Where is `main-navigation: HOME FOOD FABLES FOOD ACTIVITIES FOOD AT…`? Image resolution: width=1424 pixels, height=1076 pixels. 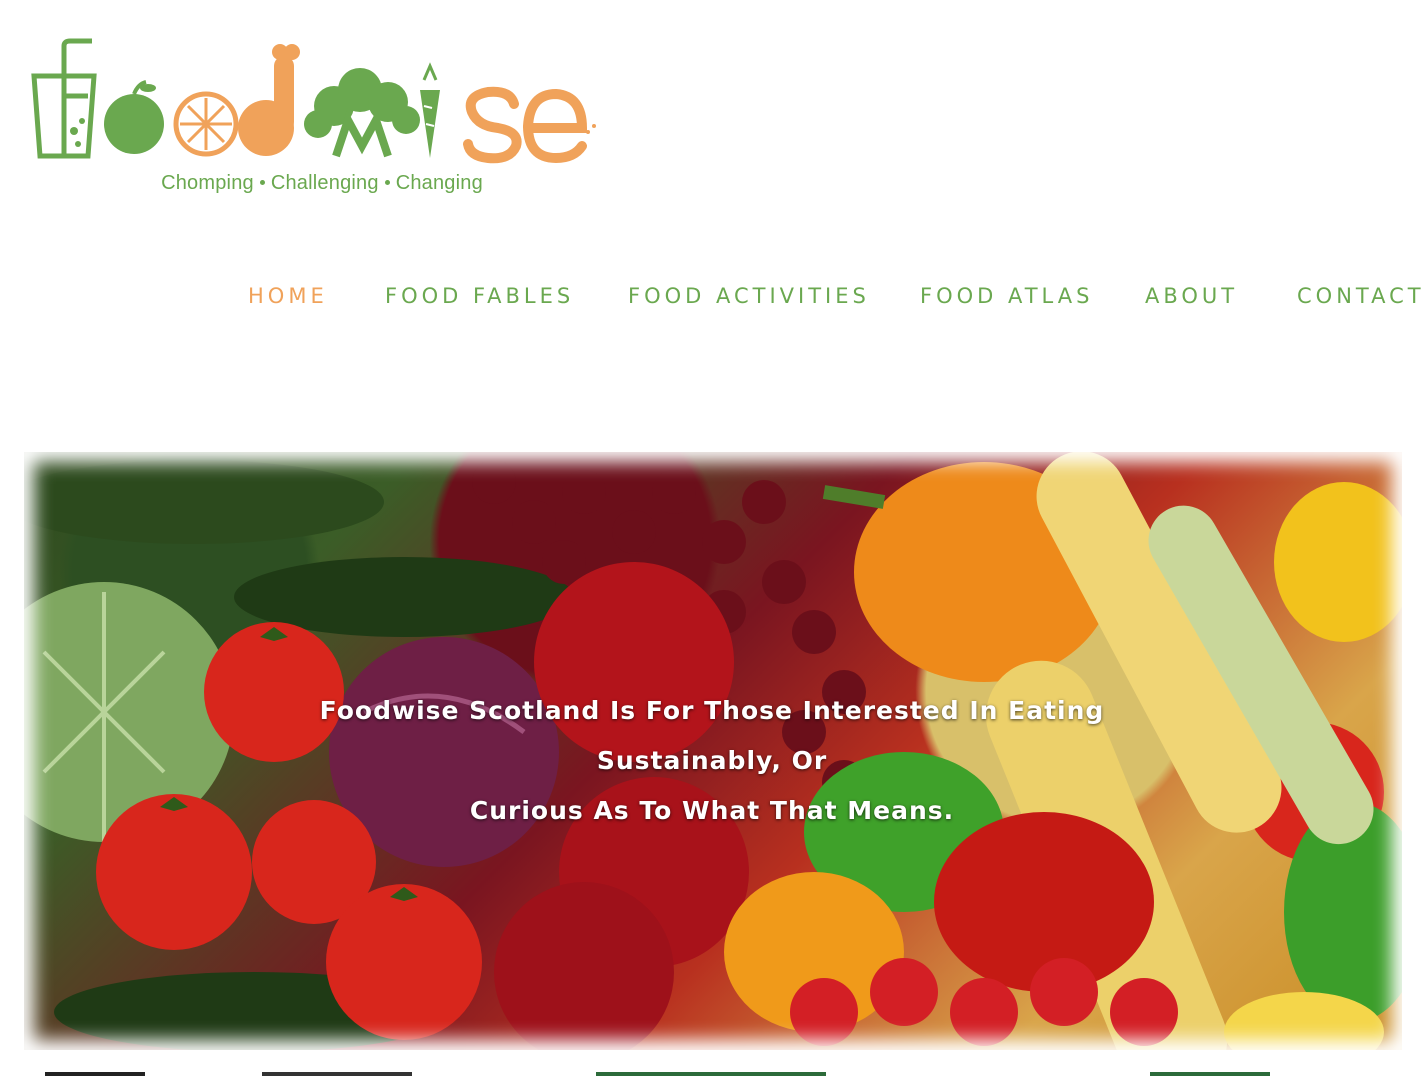
main-navigation: HOME FOOD FABLES FOOD ACTIVITIES FOOD AT… is located at coordinates (712, 299).